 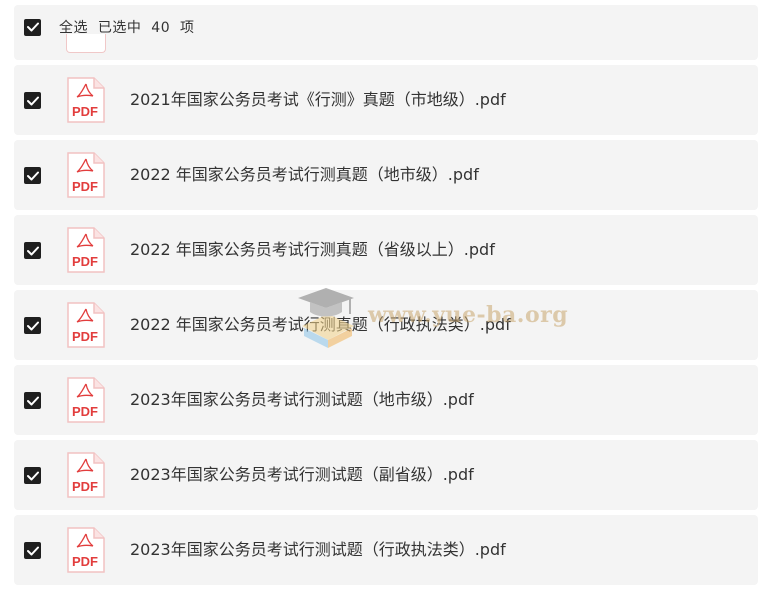 What do you see at coordinates (302, 399) in the screenshot?
I see `file-name: 2023年国家公务员考试行测试题（地市级）.pdf` at bounding box center [302, 399].